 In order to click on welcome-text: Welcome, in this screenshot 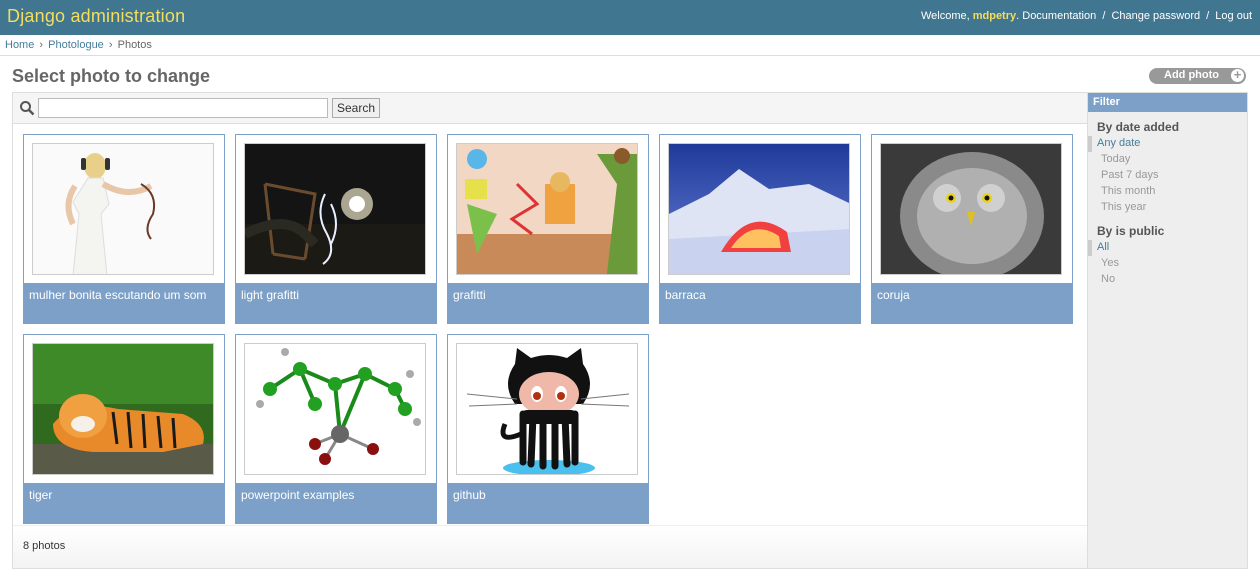, I will do `click(945, 16)`.